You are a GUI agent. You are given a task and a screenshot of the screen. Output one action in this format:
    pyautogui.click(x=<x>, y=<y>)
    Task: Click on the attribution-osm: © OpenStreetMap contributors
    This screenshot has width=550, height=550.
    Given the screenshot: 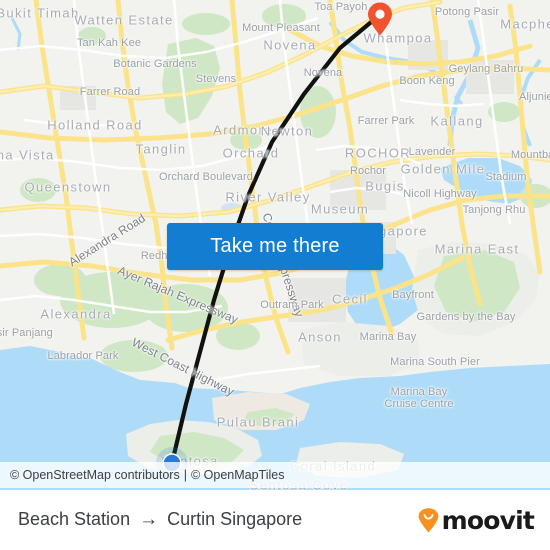 What is the action you would take?
    pyautogui.click(x=95, y=475)
    